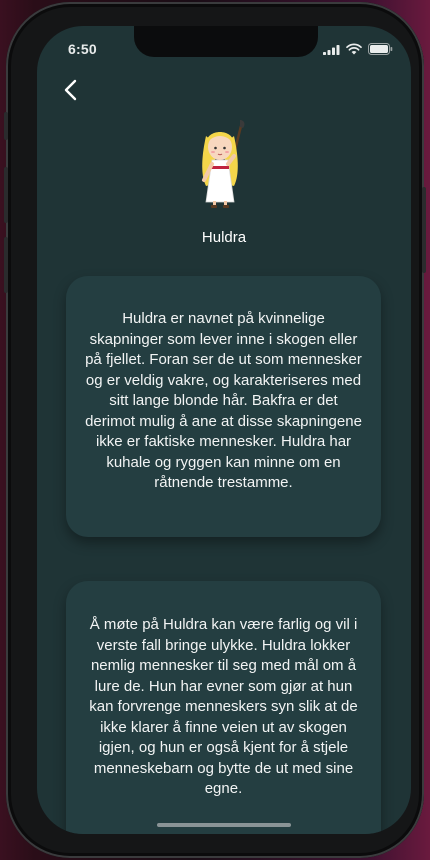 The width and height of the screenshot is (430, 860). I want to click on notch, so click(226, 41).